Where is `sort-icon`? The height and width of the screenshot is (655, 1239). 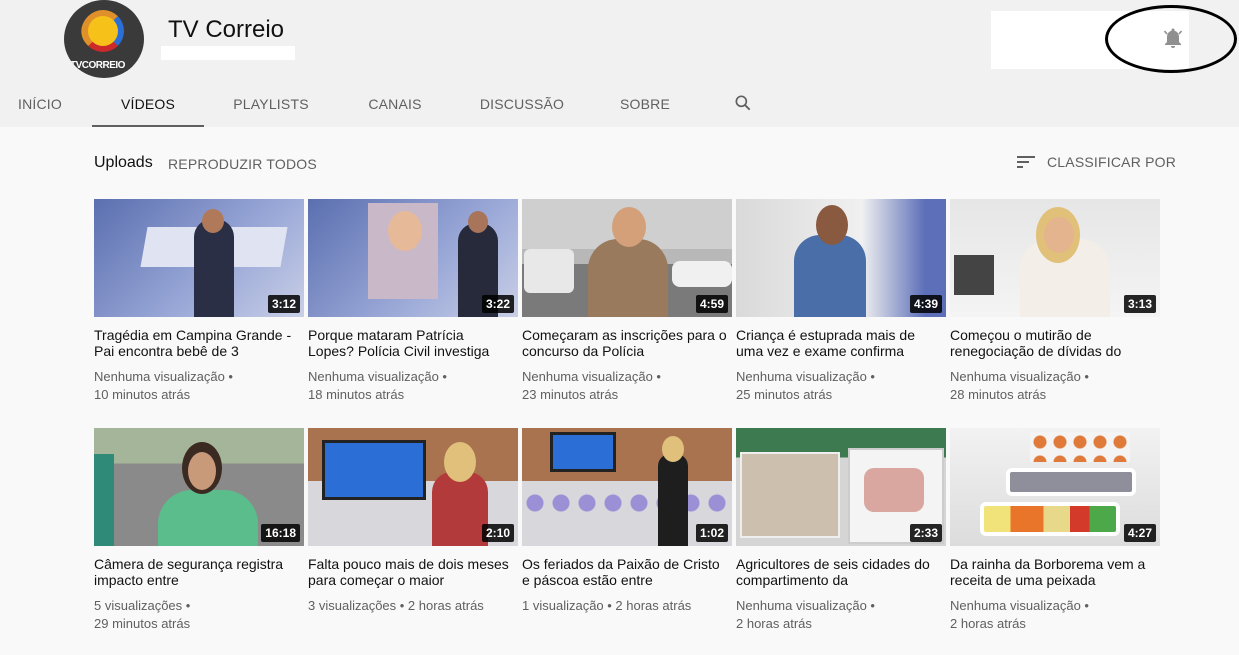 sort-icon is located at coordinates (1027, 162).